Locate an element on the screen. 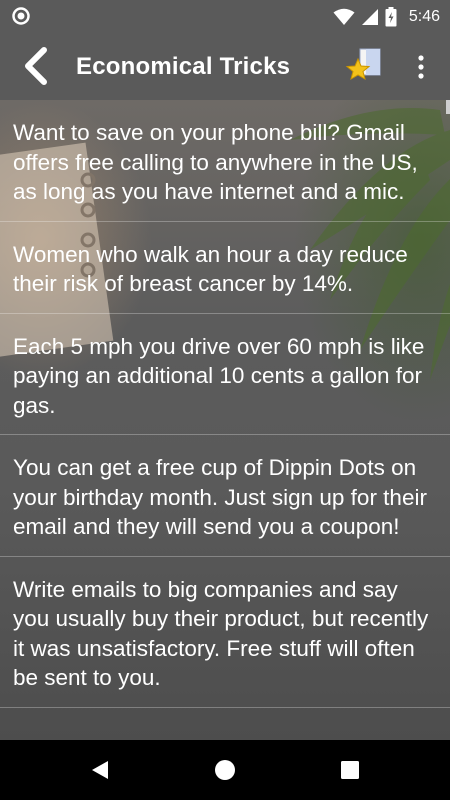 This screenshot has width=450, height=800. signal-icon is located at coordinates (369, 16).